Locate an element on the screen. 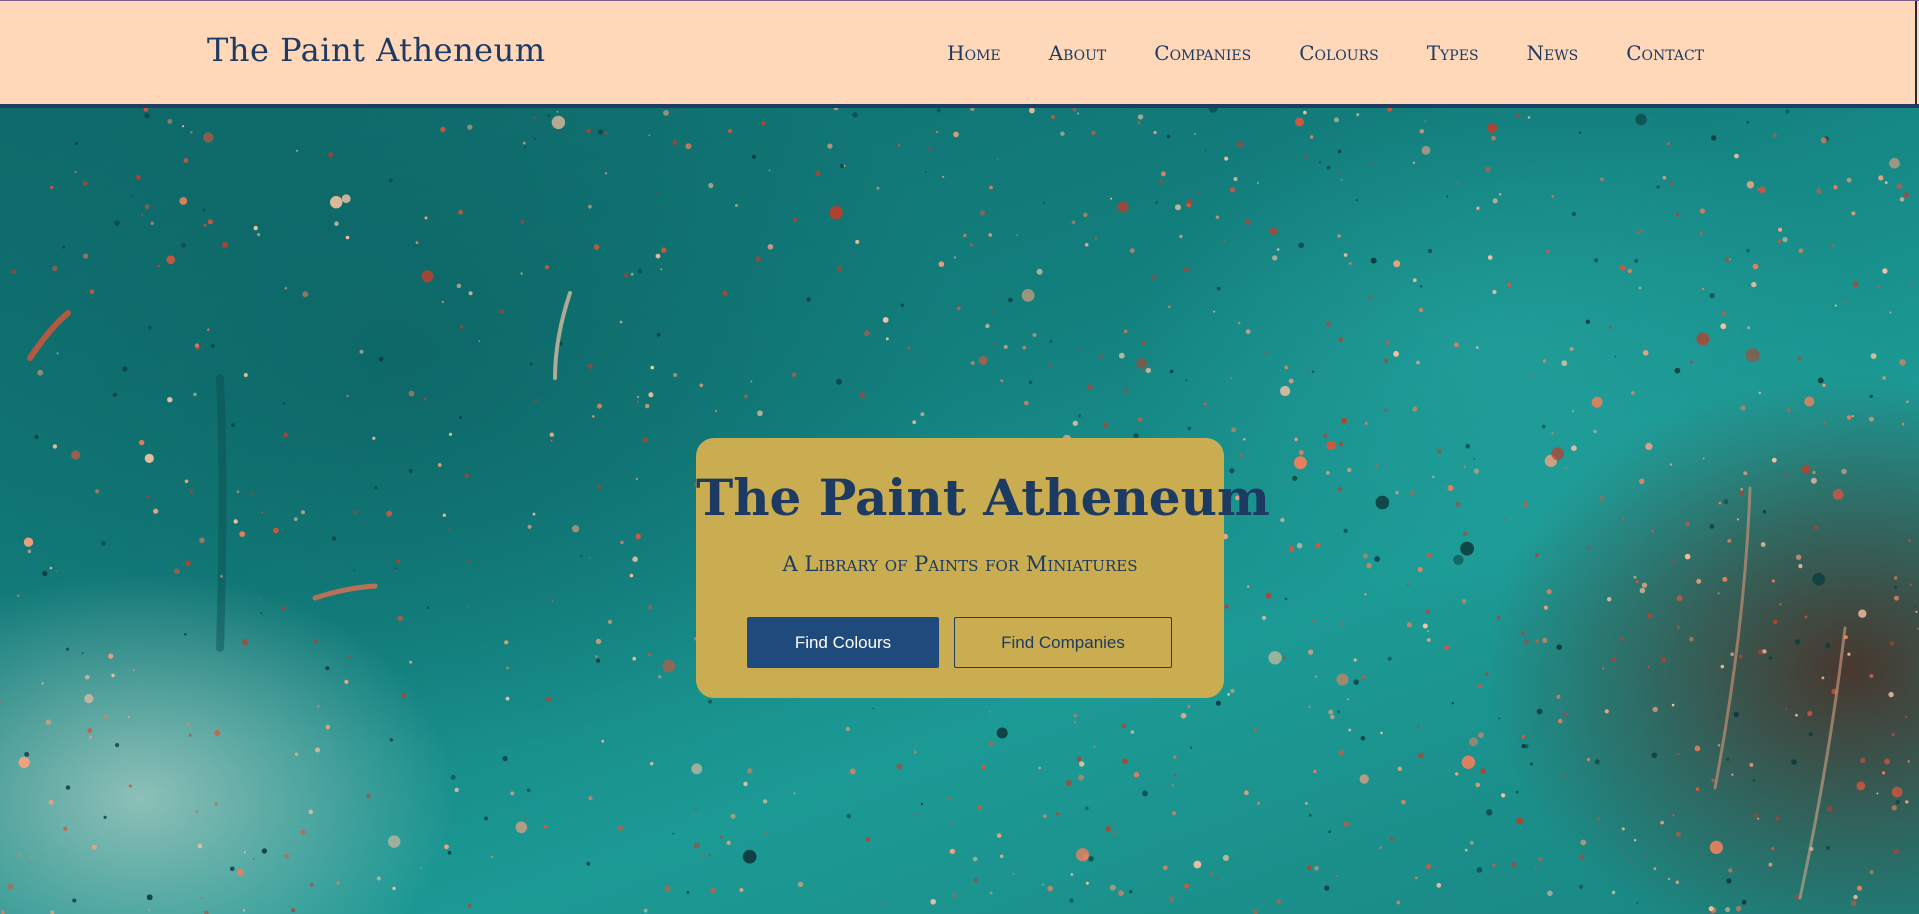 The image size is (1919, 914). scrollbar-edge is located at coordinates (1916, 53).